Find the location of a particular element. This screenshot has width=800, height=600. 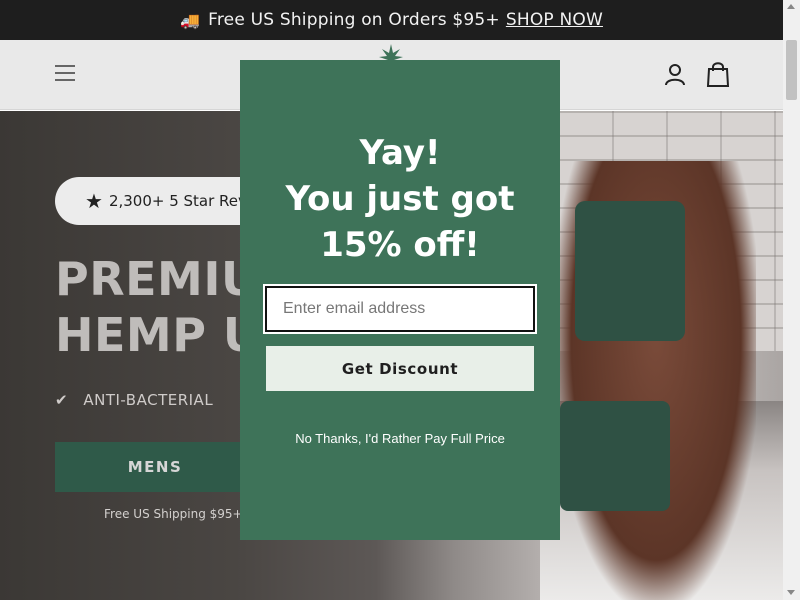

scroll-up-icon is located at coordinates (791, 6).